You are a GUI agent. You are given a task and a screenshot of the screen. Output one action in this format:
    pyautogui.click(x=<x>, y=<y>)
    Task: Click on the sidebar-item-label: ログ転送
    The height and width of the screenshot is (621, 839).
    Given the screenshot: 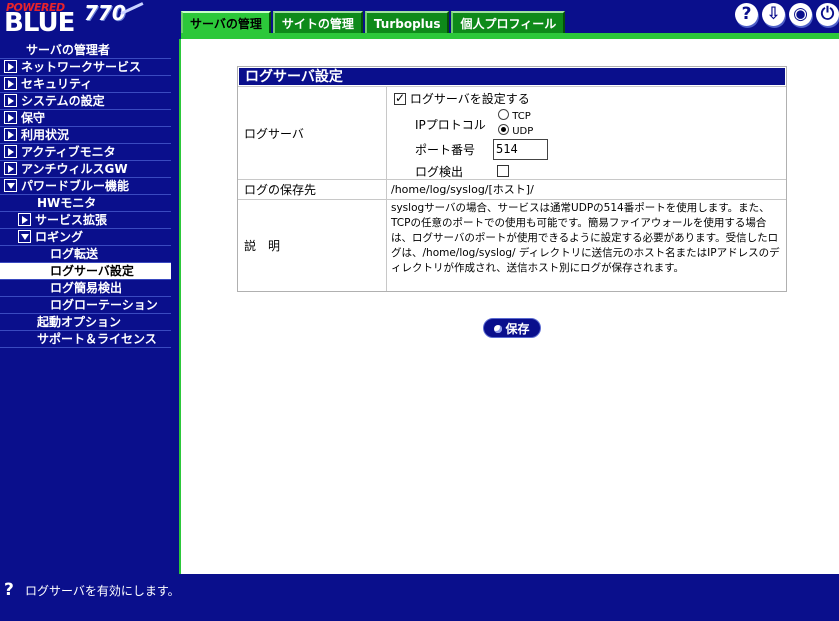 What is the action you would take?
    pyautogui.click(x=74, y=254)
    